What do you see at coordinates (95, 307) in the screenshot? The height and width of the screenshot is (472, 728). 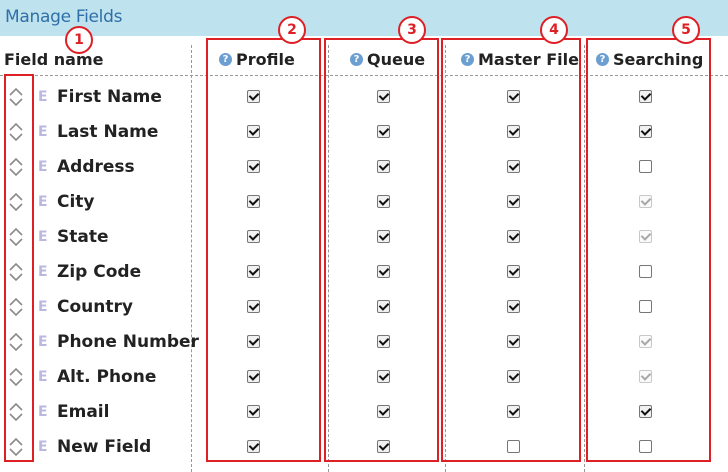 I see `field-name-label: Country` at bounding box center [95, 307].